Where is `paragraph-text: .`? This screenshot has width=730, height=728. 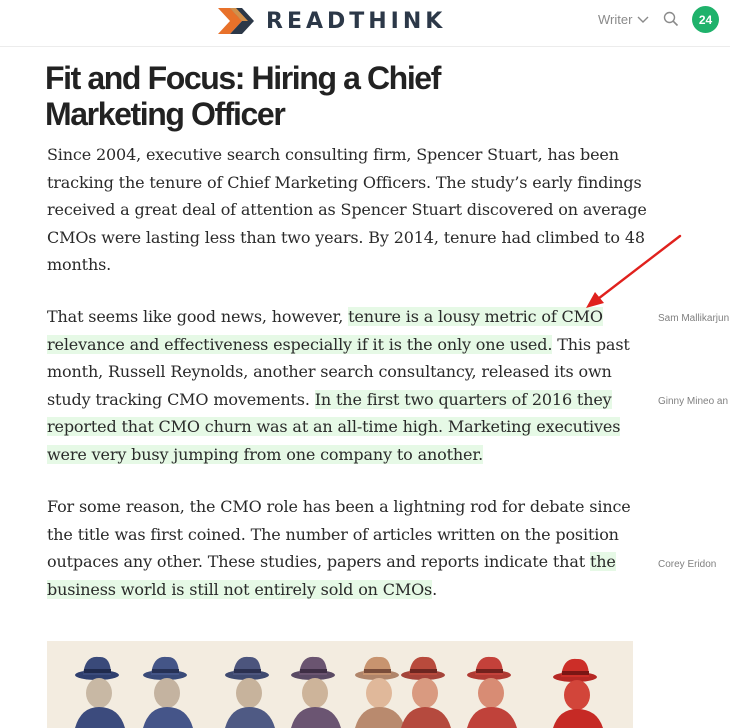 paragraph-text: . is located at coordinates (435, 589).